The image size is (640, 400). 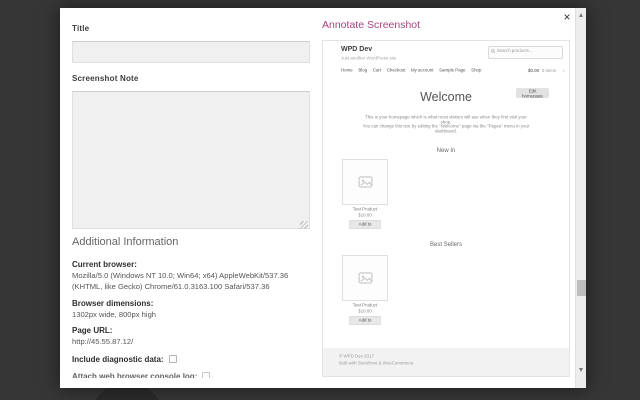 What do you see at coordinates (534, 71) in the screenshot?
I see `preview-cart-total: $0.00` at bounding box center [534, 71].